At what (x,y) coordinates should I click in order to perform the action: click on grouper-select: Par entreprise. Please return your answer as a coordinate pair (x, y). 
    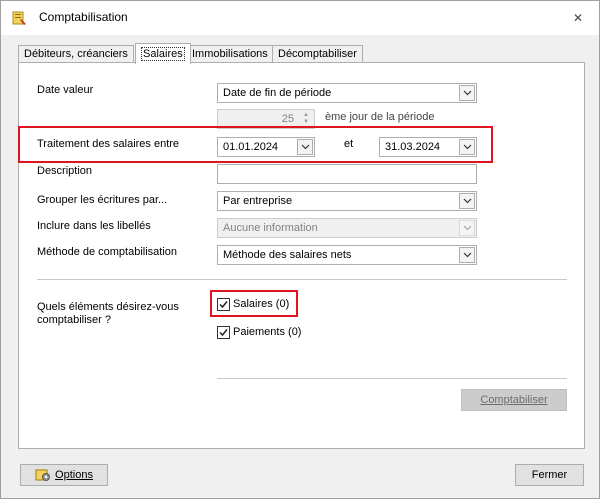
    Looking at the image, I should click on (347, 201).